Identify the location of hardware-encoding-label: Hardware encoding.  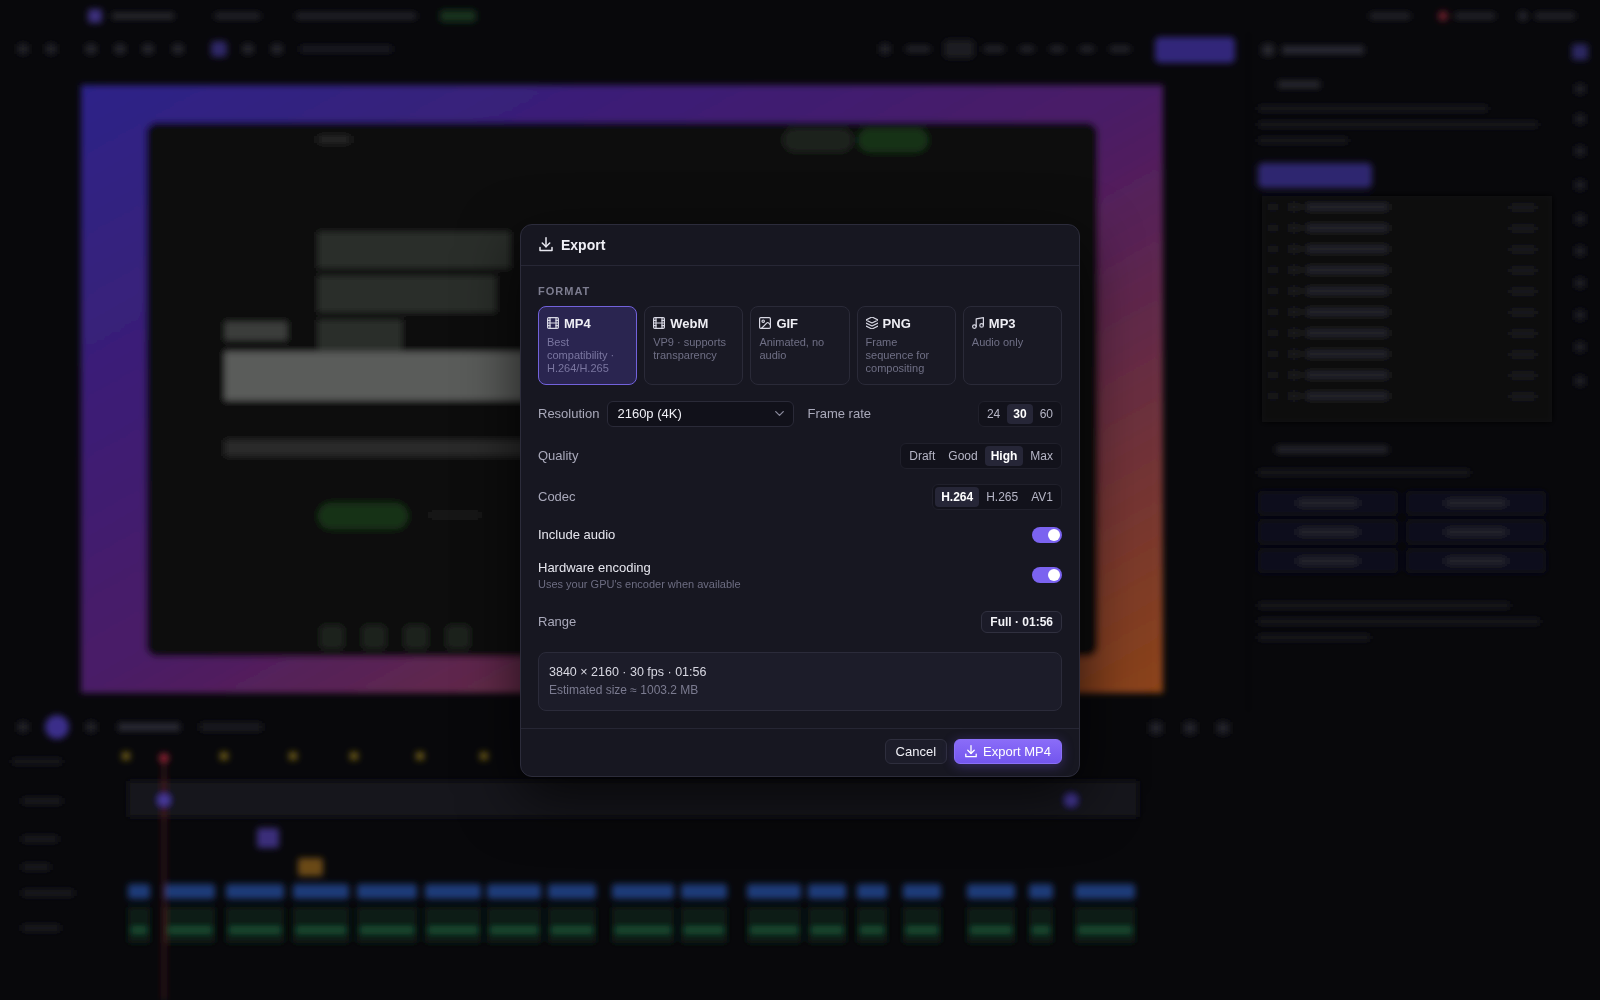
(595, 567).